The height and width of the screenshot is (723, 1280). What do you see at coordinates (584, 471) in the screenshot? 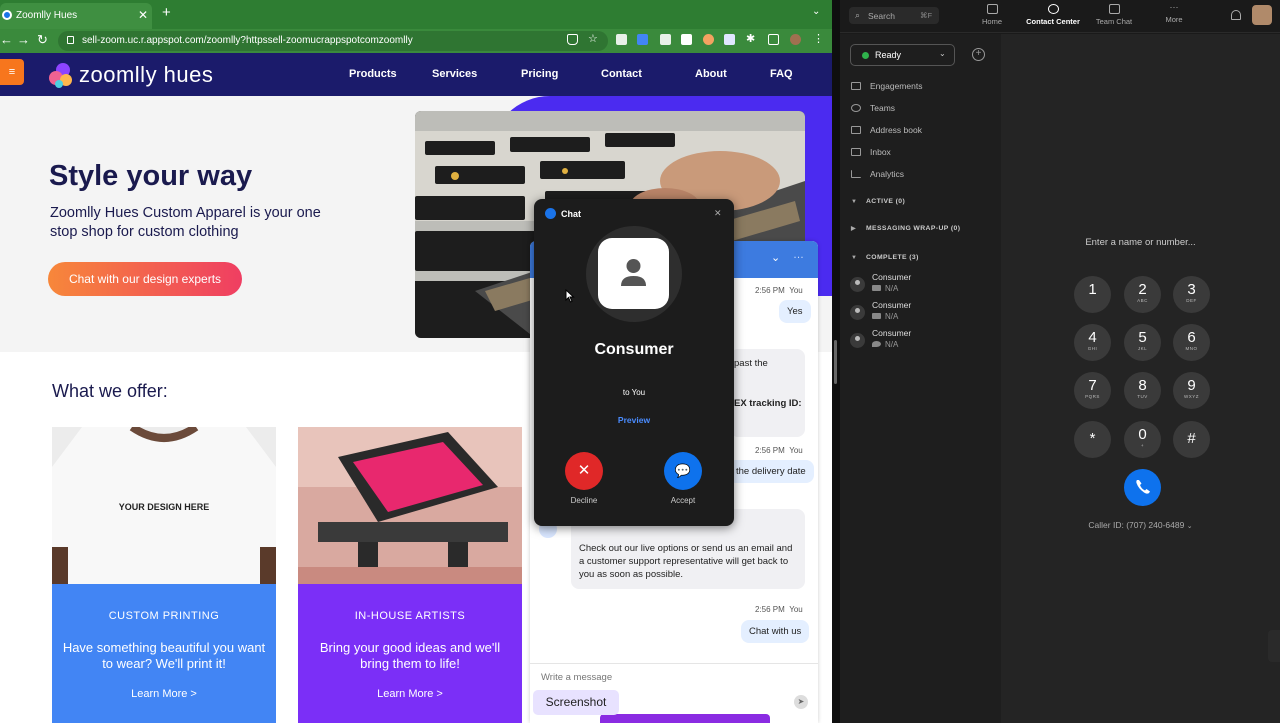
I see `decline-button: ✕` at bounding box center [584, 471].